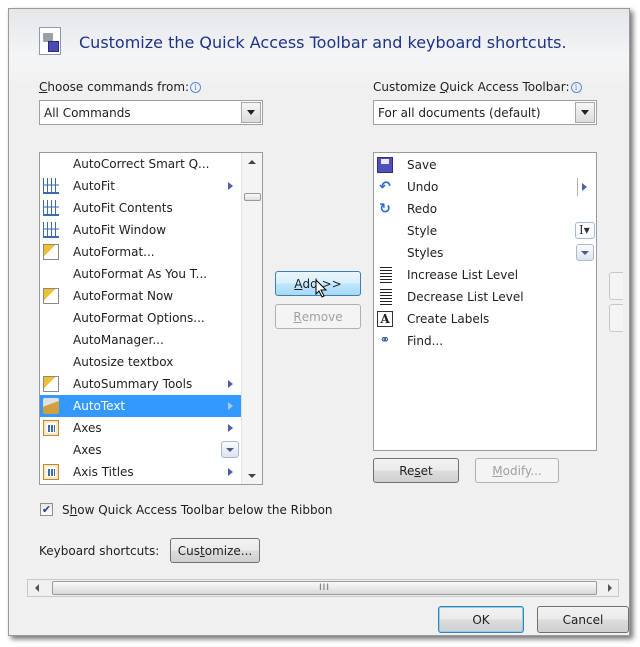 Image resolution: width=640 pixels, height=647 pixels. What do you see at coordinates (385, 209) in the screenshot?
I see `redo-icon: ↻` at bounding box center [385, 209].